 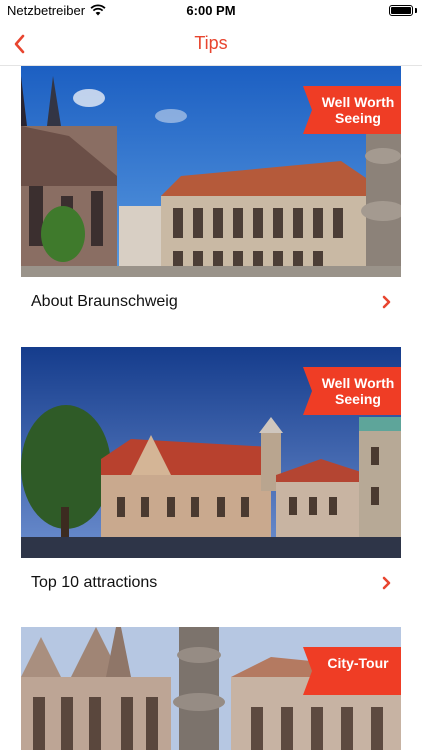 I want to click on status-bar: Netzbetreiber 6:00 PM, so click(x=211, y=11).